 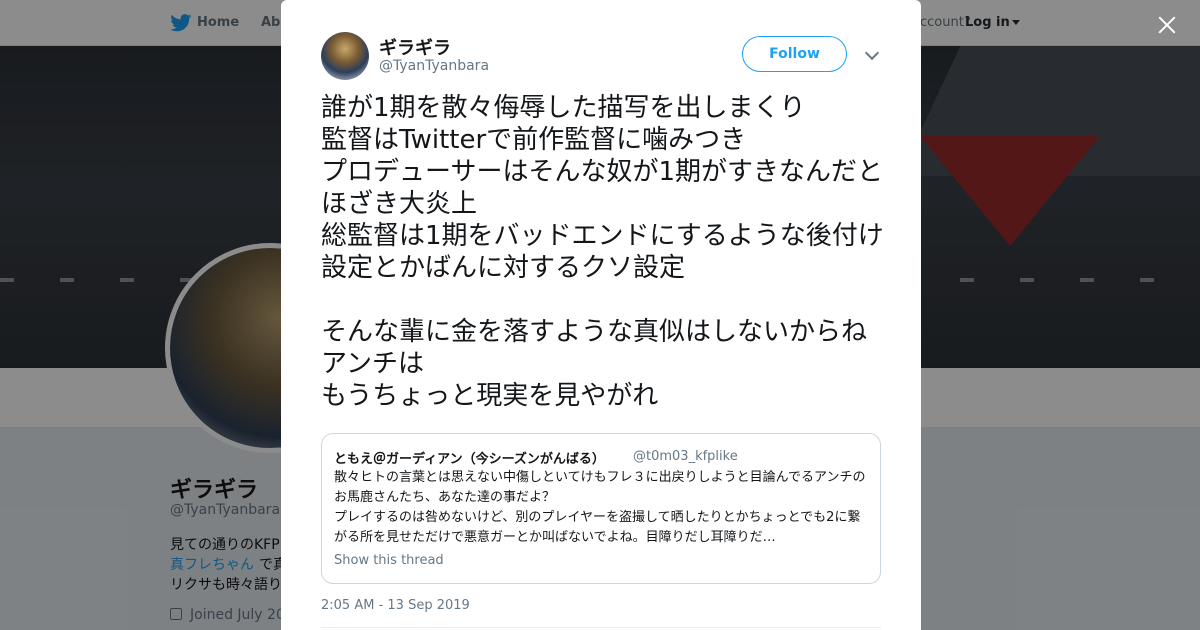 I want to click on quoted-author-name: ともえ＠ガーディアン（今シーズンがんばる）, so click(x=469, y=459).